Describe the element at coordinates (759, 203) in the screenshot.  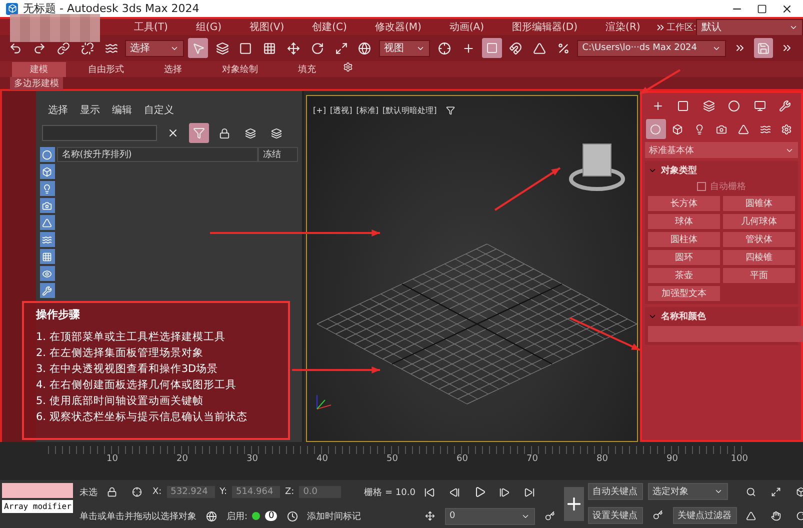
I see `primitive-button: 圆锥体` at that location.